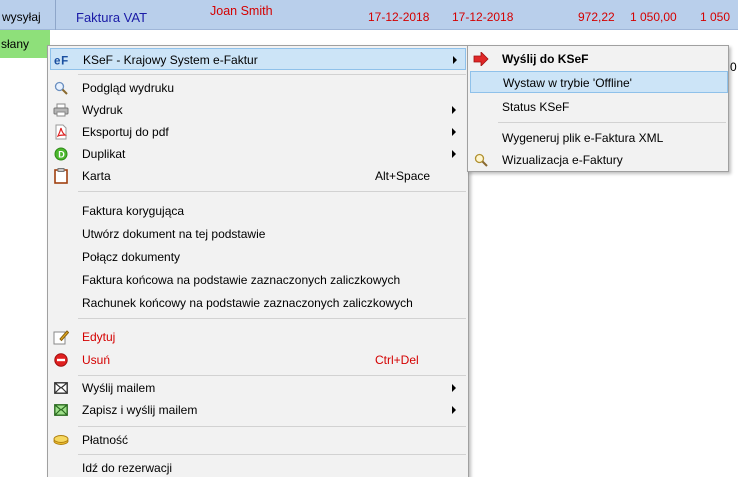  I want to click on card-icon, so click(61, 176).